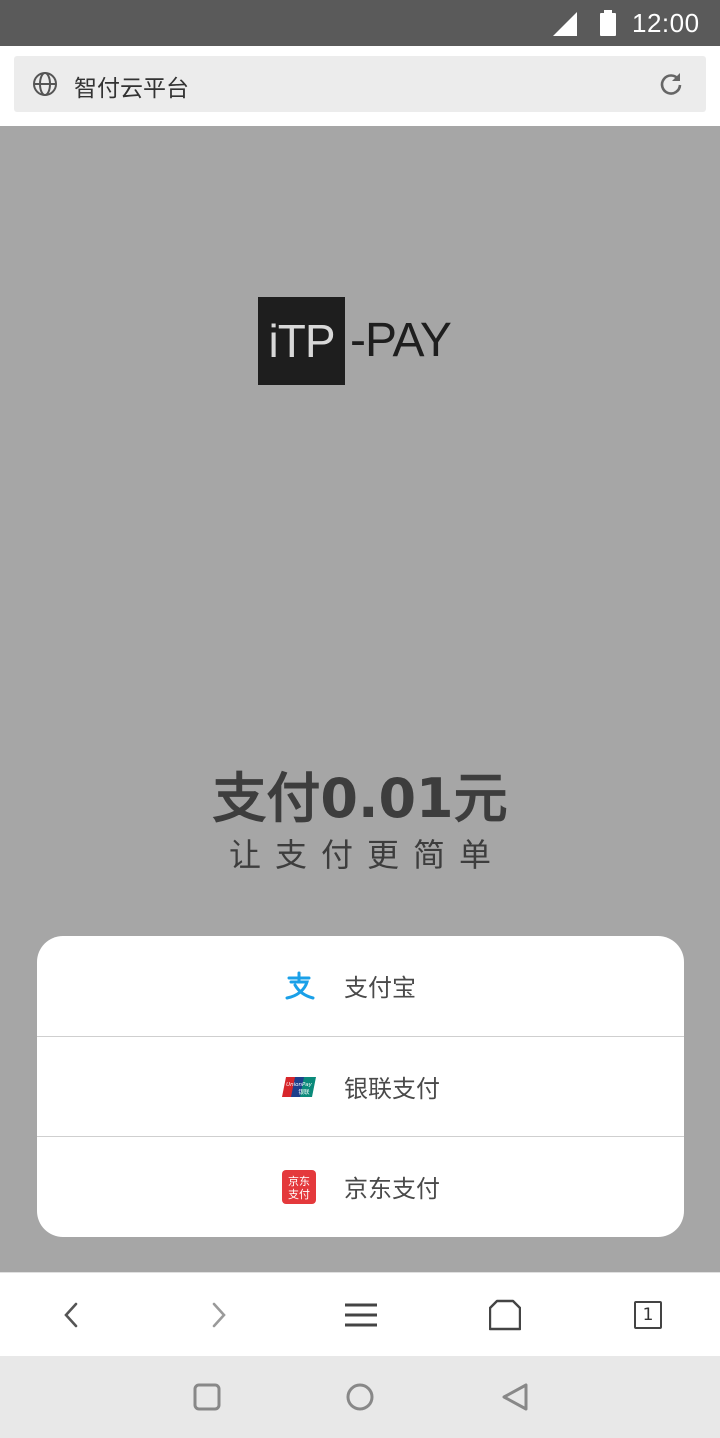  Describe the element at coordinates (366, 855) in the screenshot. I see `slogan: 让支付更简单` at that location.